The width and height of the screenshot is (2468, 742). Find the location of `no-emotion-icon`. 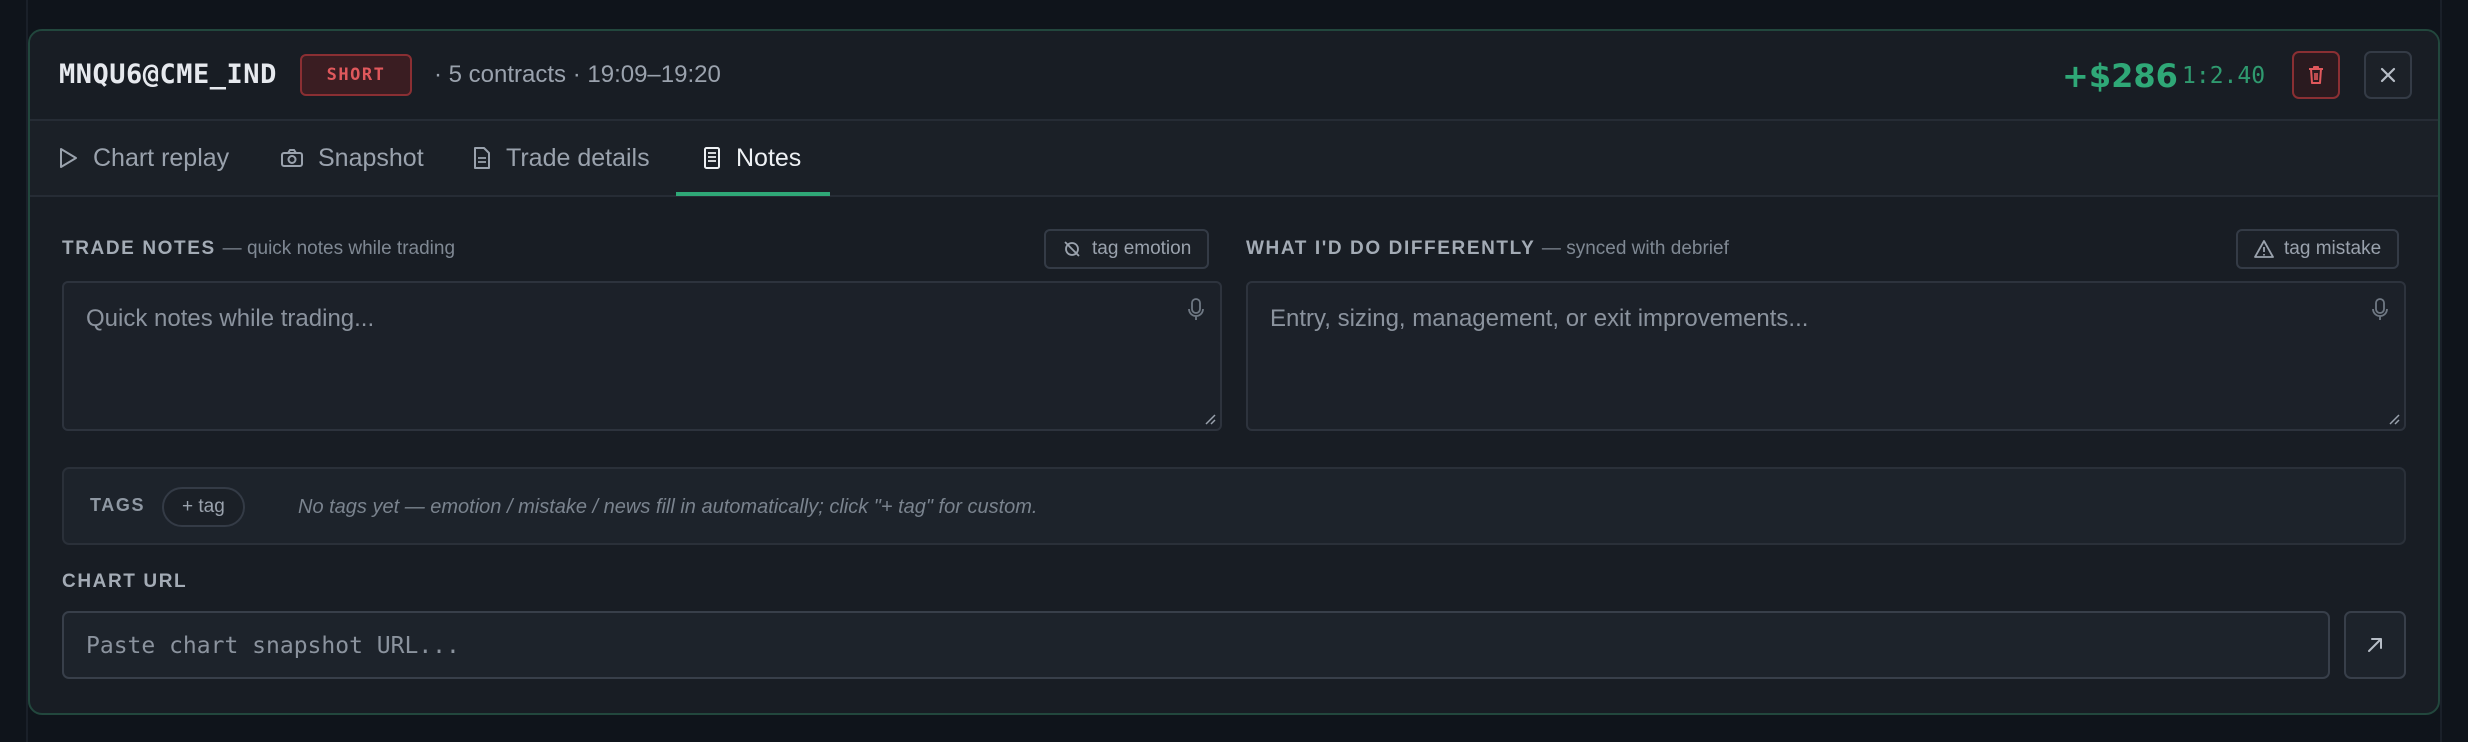

no-emotion-icon is located at coordinates (1072, 249).